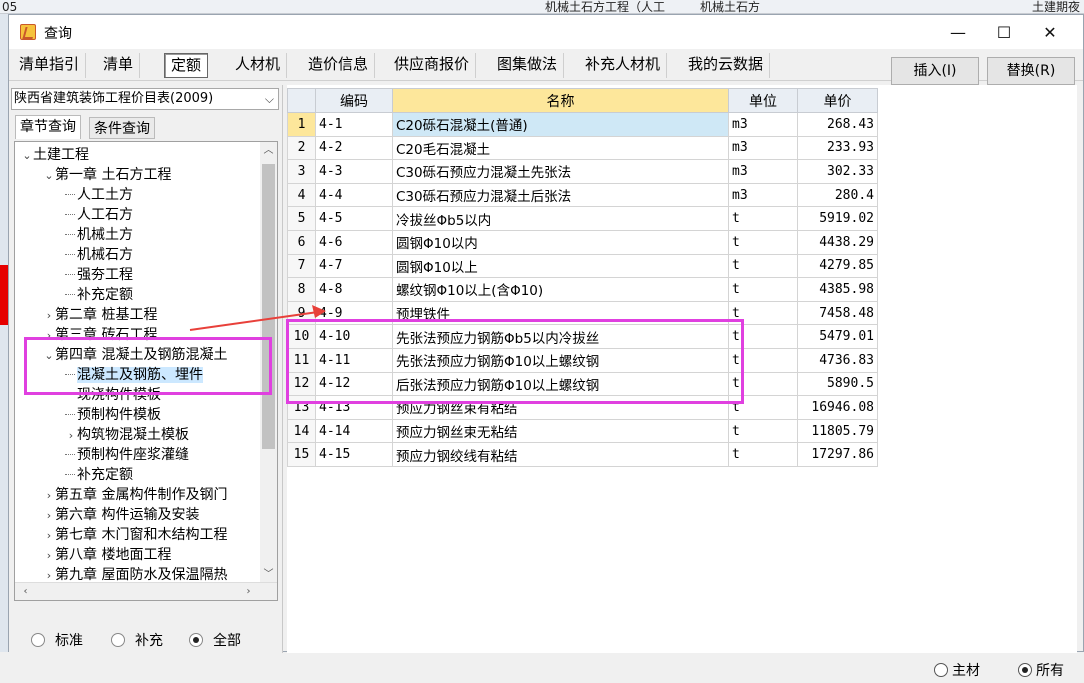  I want to click on tree-item: › 第二章 桩基工程, so click(100, 315).